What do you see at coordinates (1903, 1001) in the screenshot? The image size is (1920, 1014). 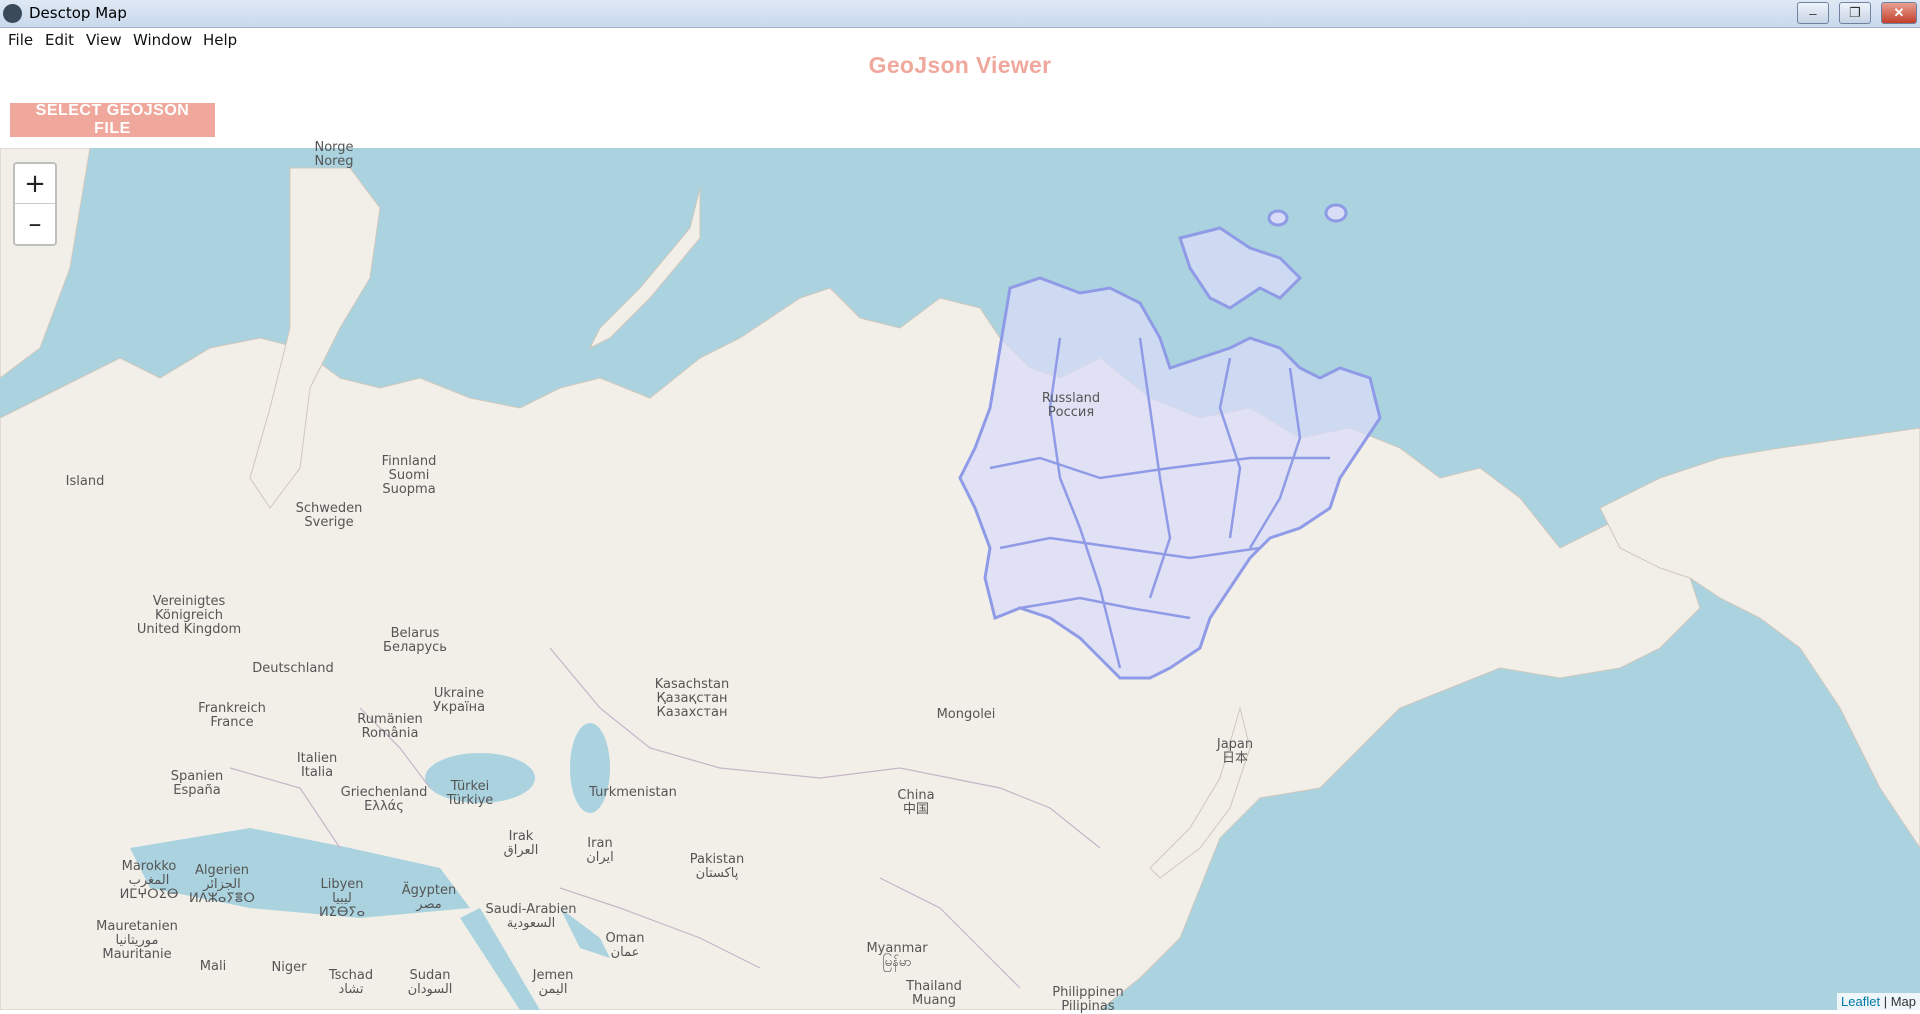 I see `attribution-text: Map` at bounding box center [1903, 1001].